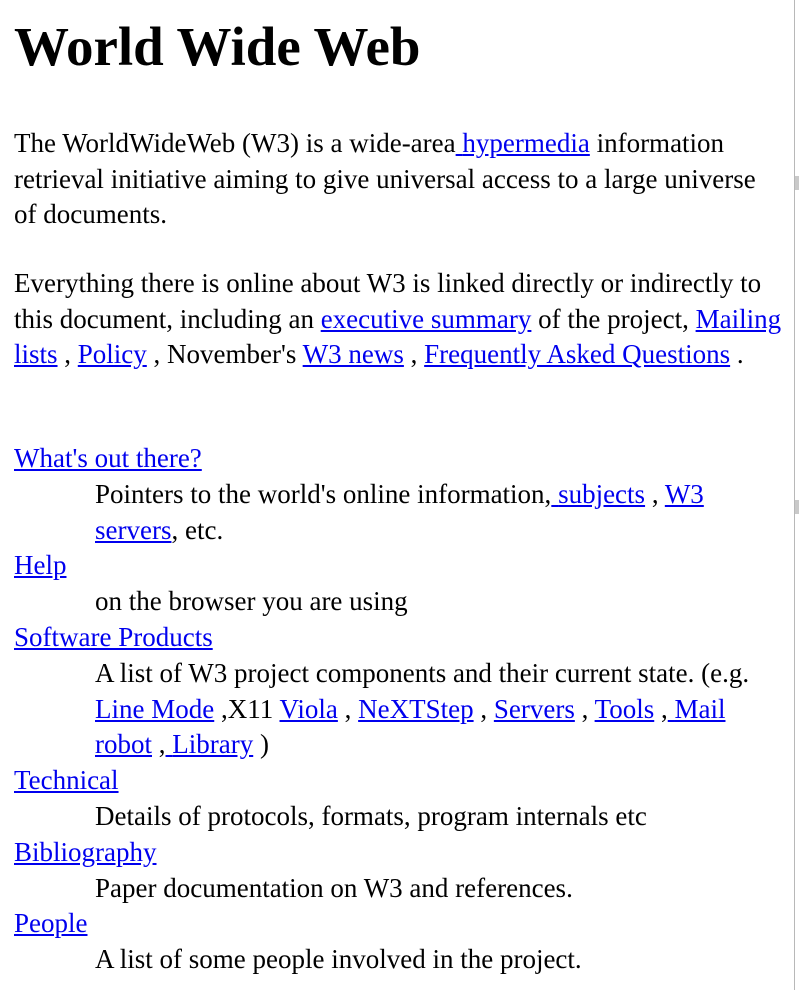 This screenshot has width=800, height=990. What do you see at coordinates (577, 354) in the screenshot?
I see `faq-link: Frequently Asked Questions` at bounding box center [577, 354].